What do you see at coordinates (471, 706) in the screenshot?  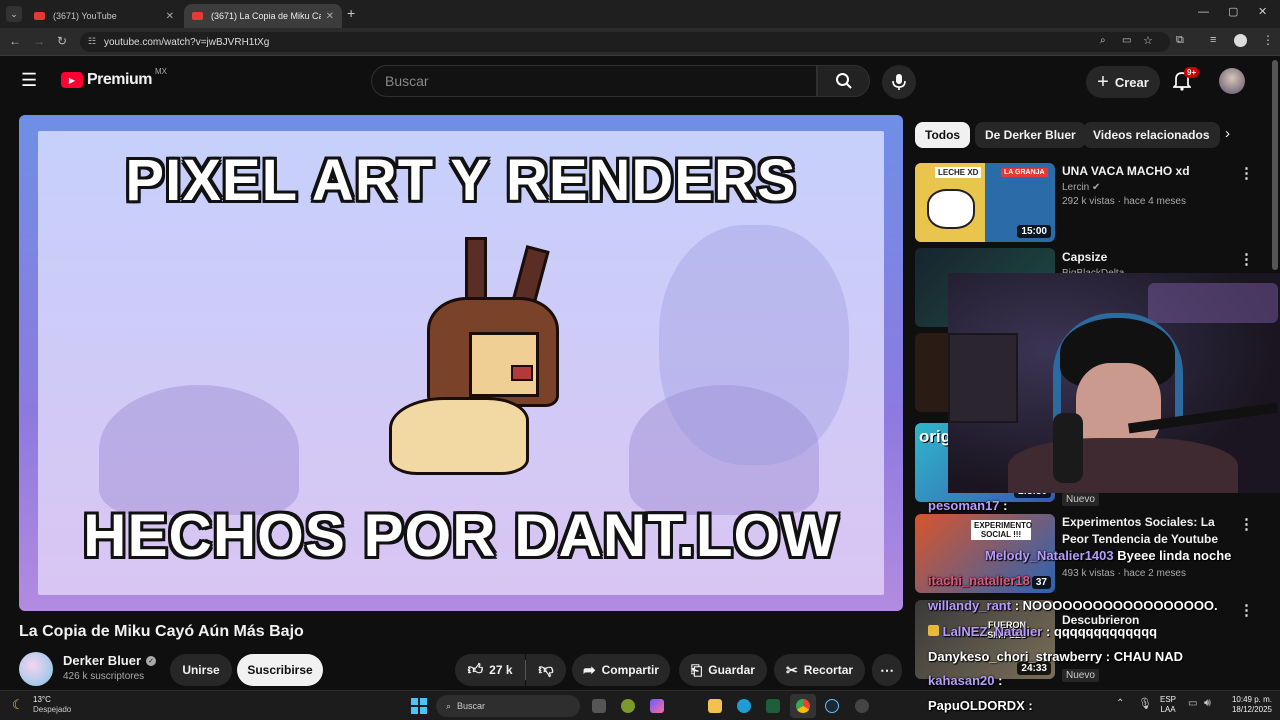 I see `taskbar-search-label: Buscar` at bounding box center [471, 706].